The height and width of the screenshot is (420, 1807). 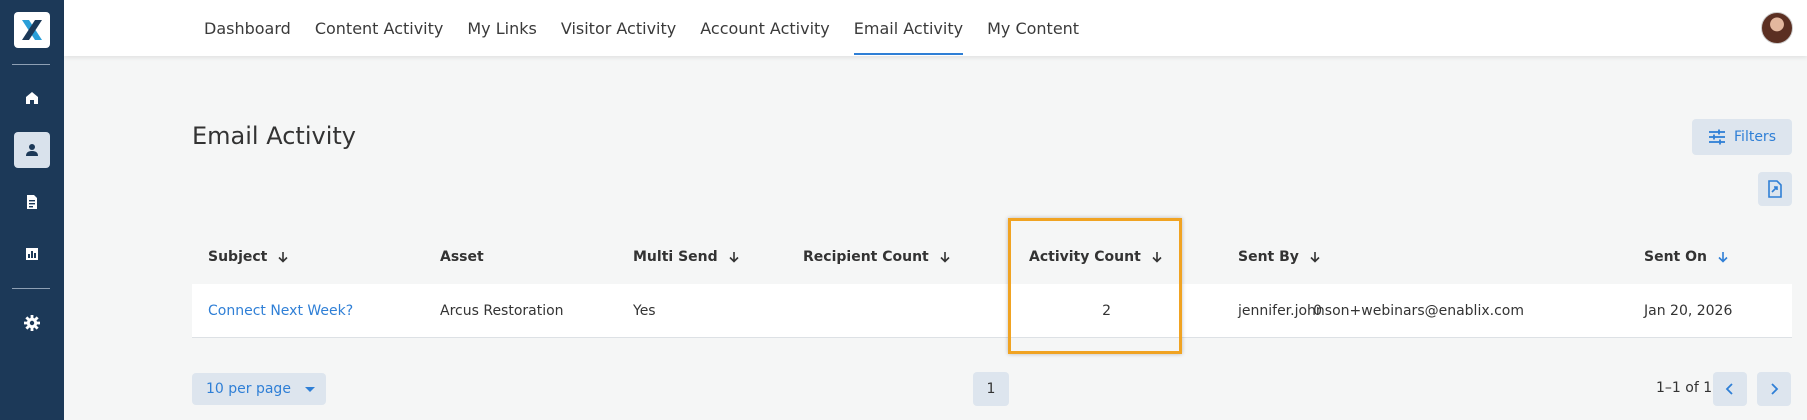 I want to click on tune-icon, so click(x=1717, y=137).